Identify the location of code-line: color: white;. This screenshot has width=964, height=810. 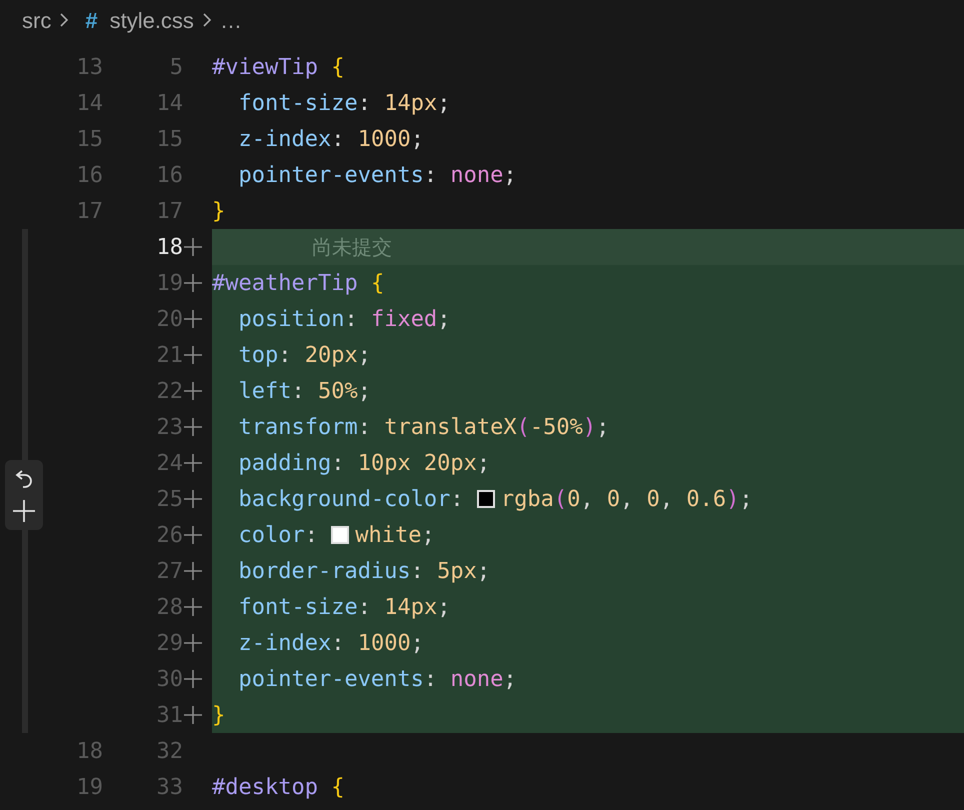
(336, 536).